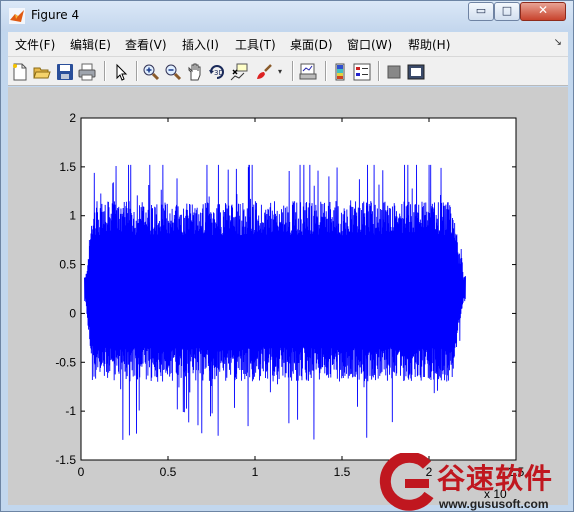  I want to click on x-tick-label: 0.5, so click(168, 472).